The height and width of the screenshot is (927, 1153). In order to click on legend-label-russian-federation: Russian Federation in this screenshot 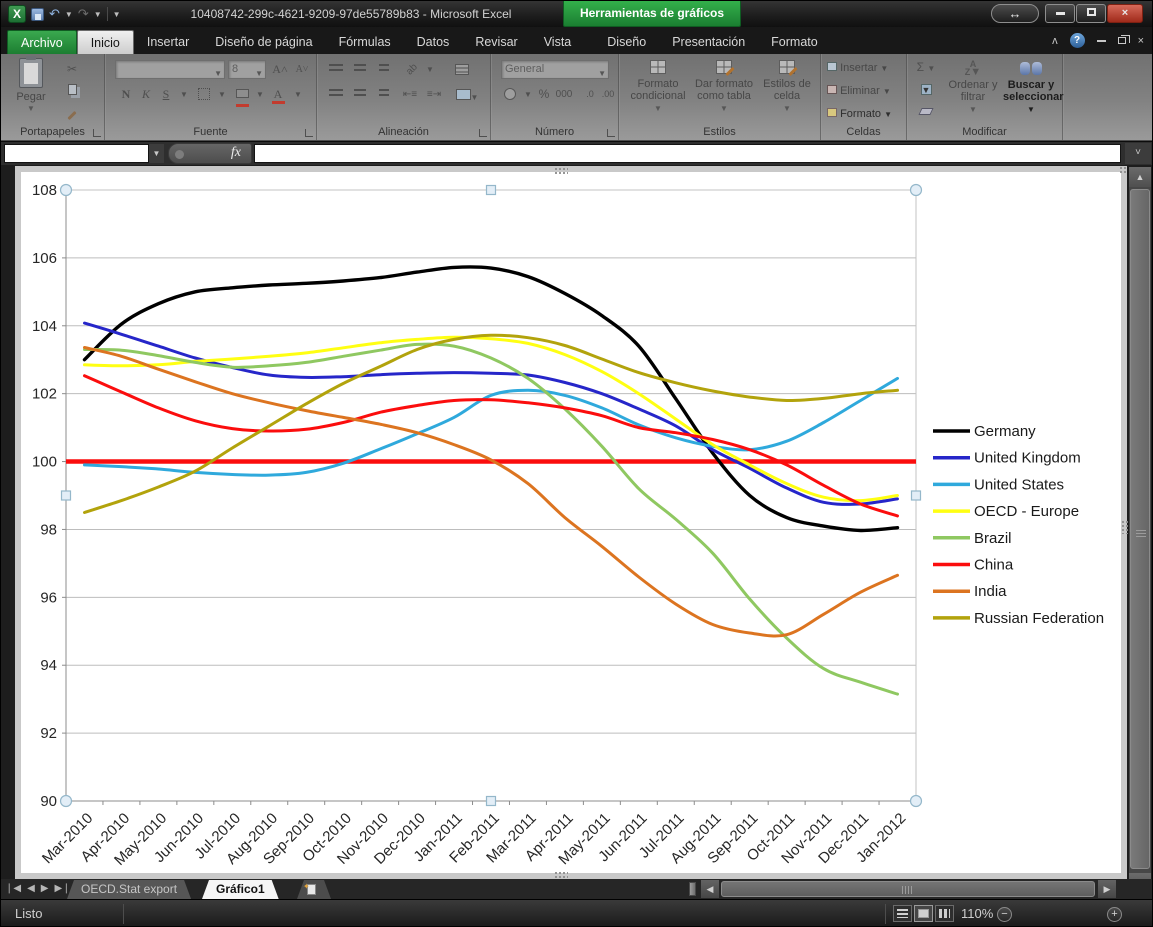, I will do `click(1039, 618)`.